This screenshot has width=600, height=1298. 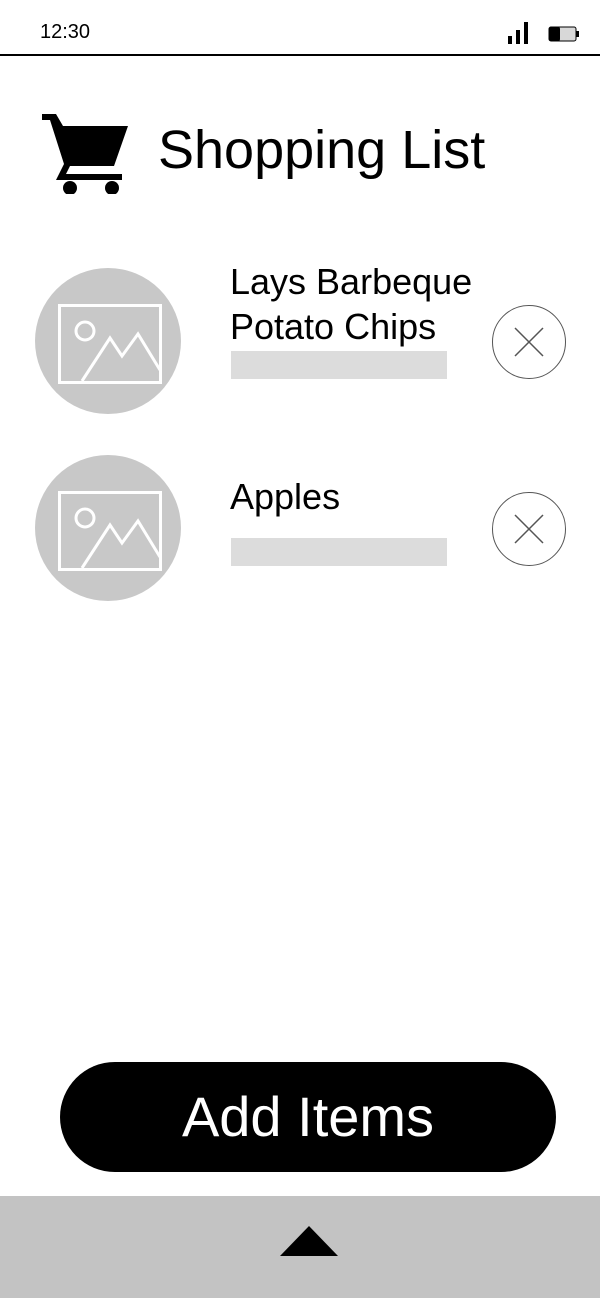 What do you see at coordinates (322, 150) in the screenshot?
I see `page-title: Shopping List` at bounding box center [322, 150].